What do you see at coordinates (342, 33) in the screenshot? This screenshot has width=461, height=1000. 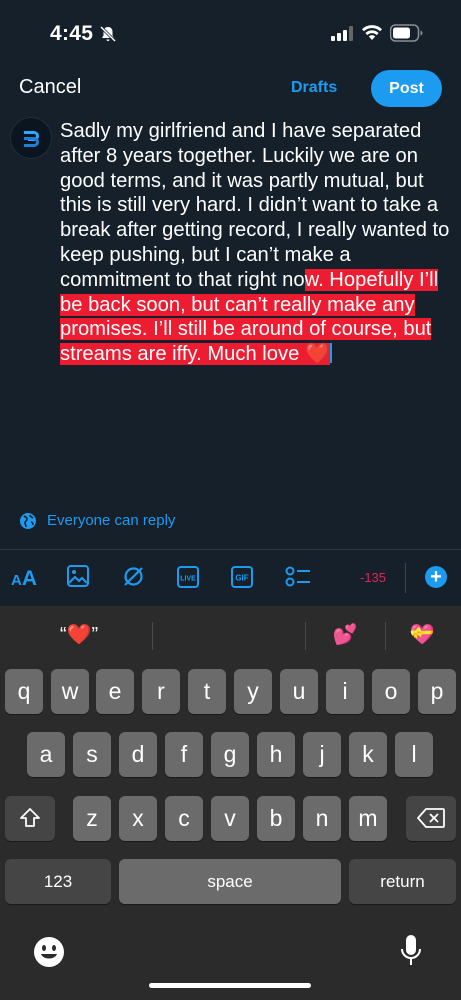 I see `cellular-signal-icon` at bounding box center [342, 33].